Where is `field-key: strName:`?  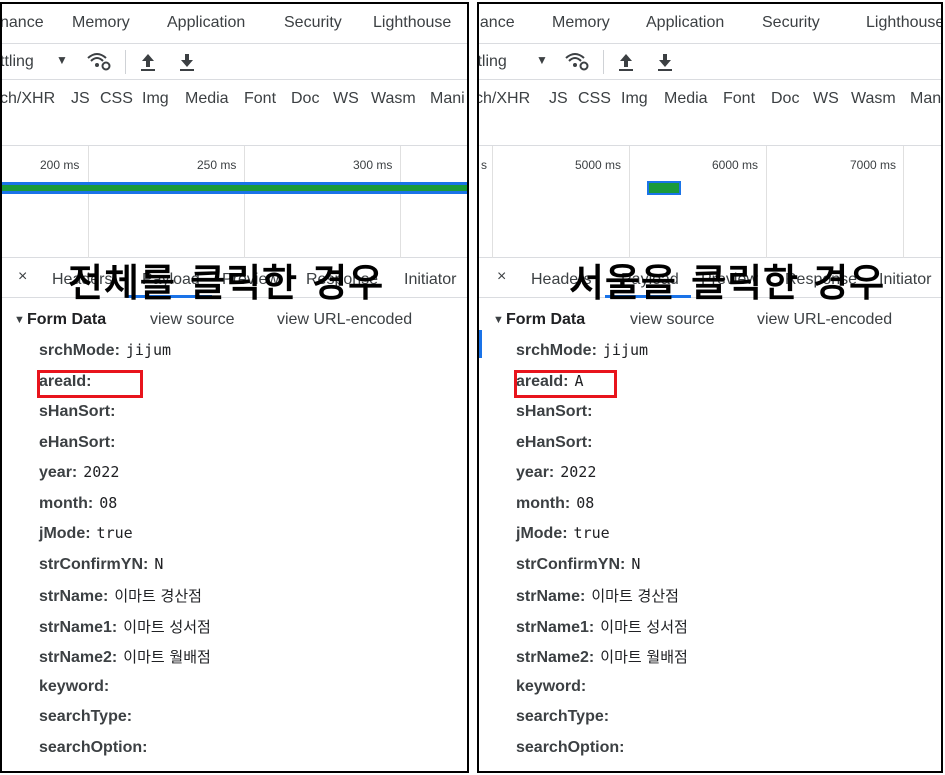 field-key: strName: is located at coordinates (551, 596).